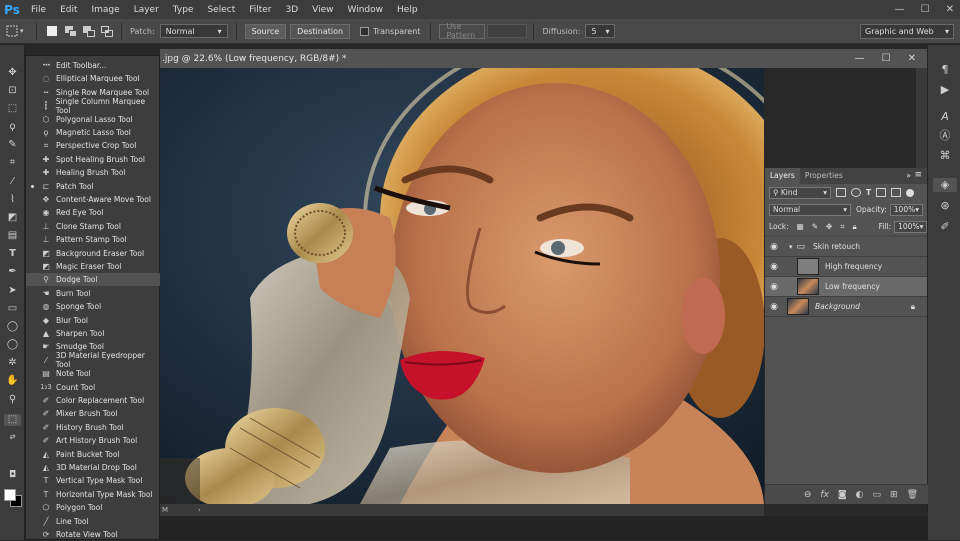  Describe the element at coordinates (945, 227) in the screenshot. I see `adjustments-icon: ✐` at that location.